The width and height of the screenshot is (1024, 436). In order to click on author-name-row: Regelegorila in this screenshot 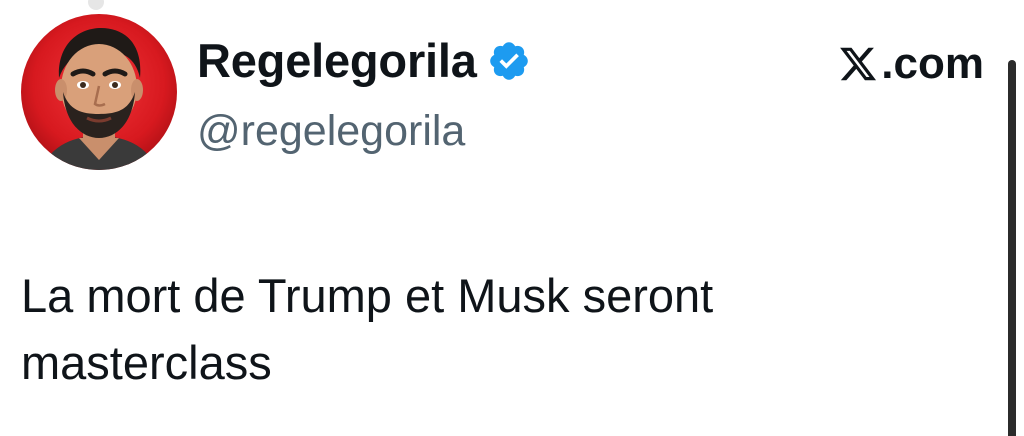, I will do `click(364, 61)`.